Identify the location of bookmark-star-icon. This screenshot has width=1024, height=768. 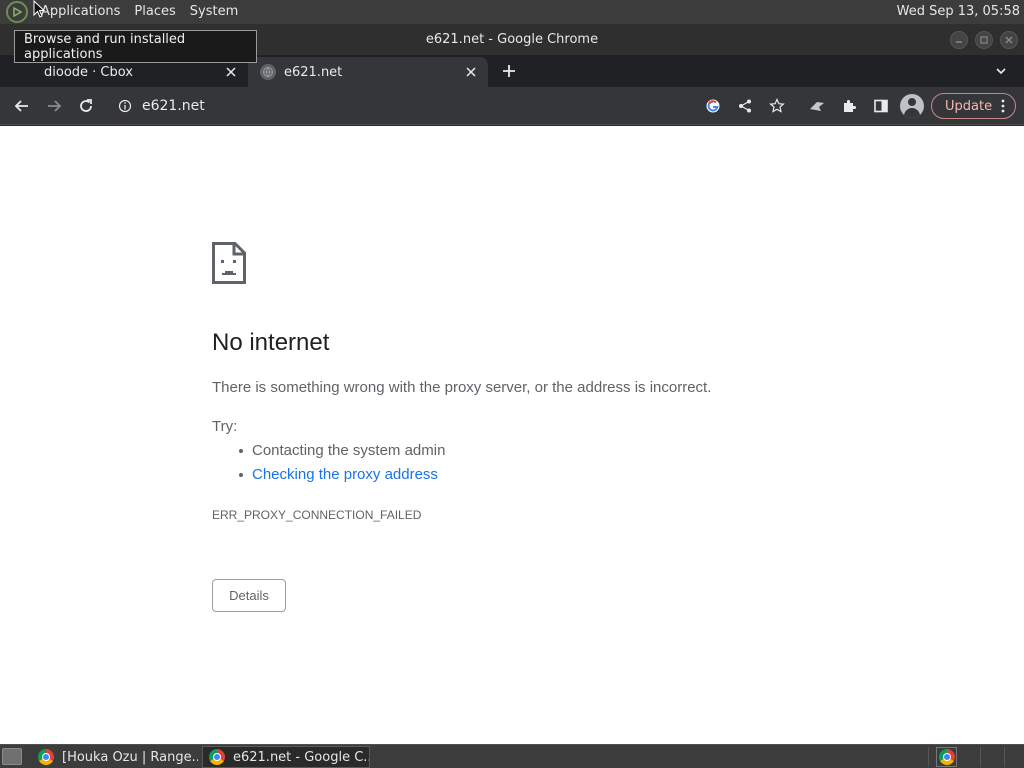
(777, 106).